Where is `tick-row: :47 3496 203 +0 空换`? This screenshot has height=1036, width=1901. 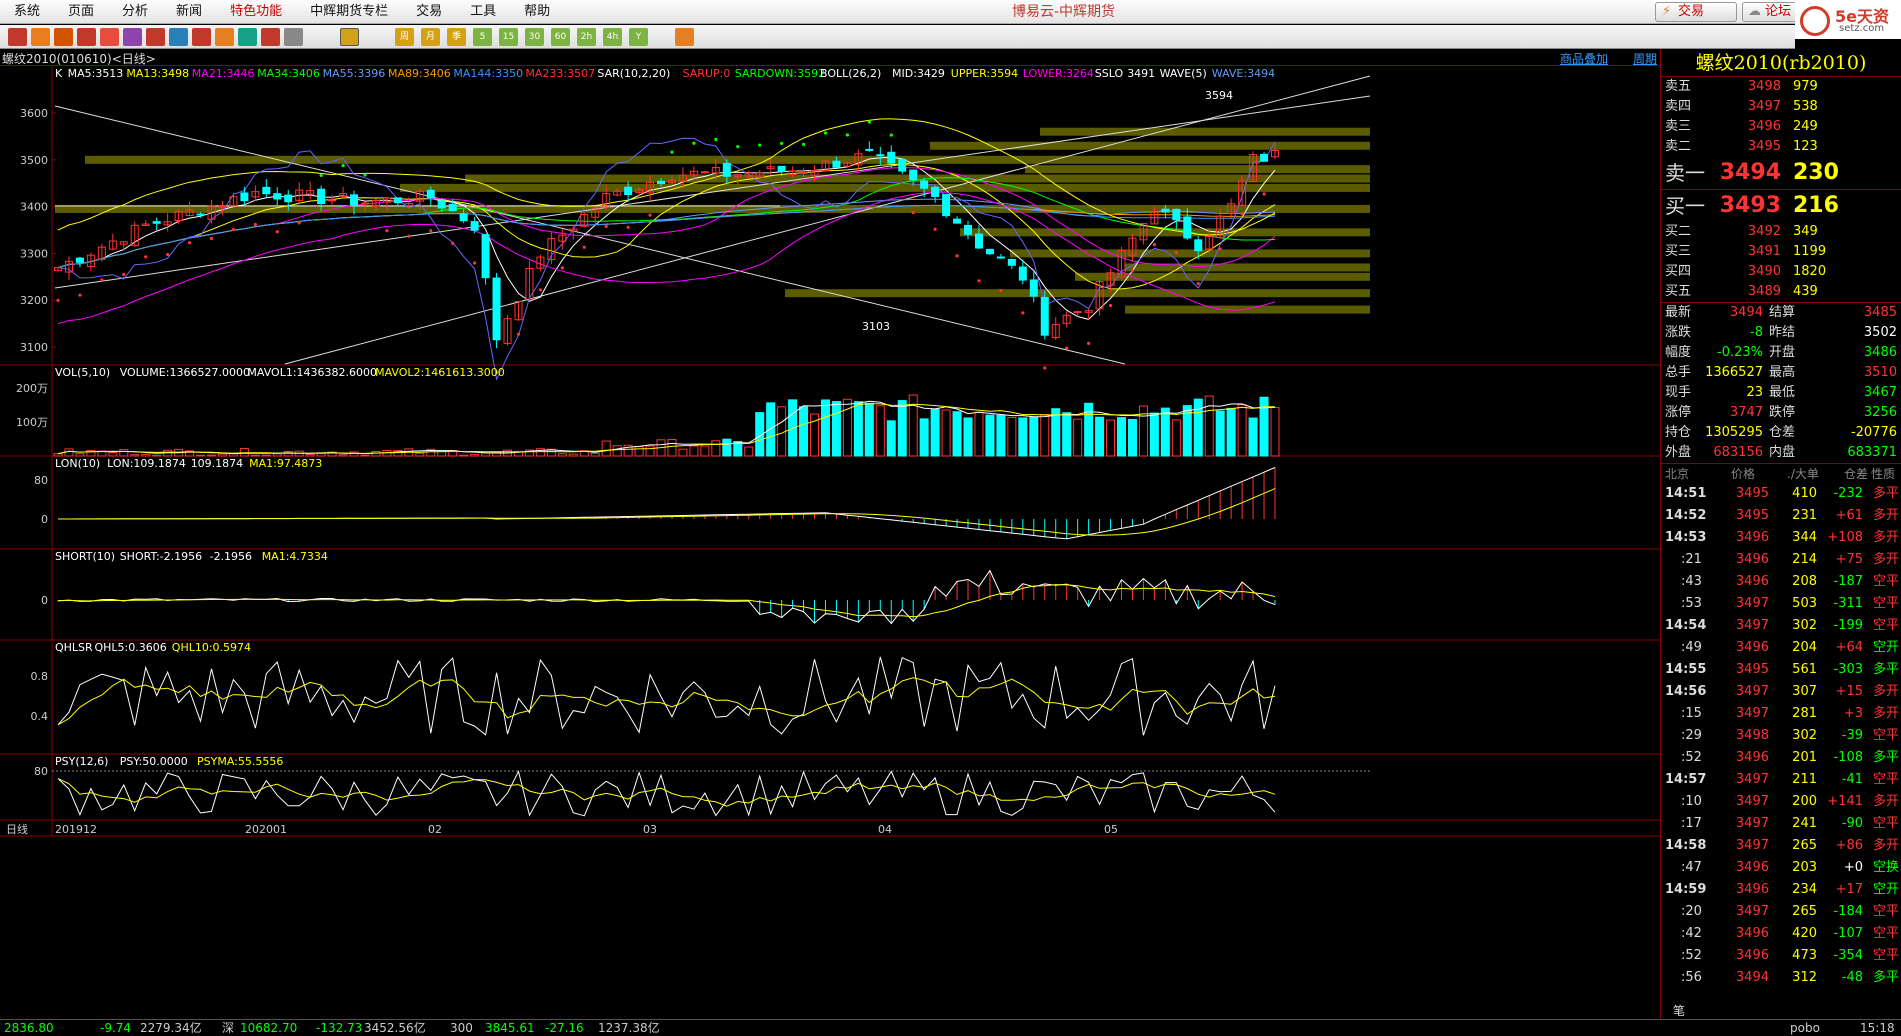 tick-row: :47 3496 203 +0 空换 is located at coordinates (1781, 868).